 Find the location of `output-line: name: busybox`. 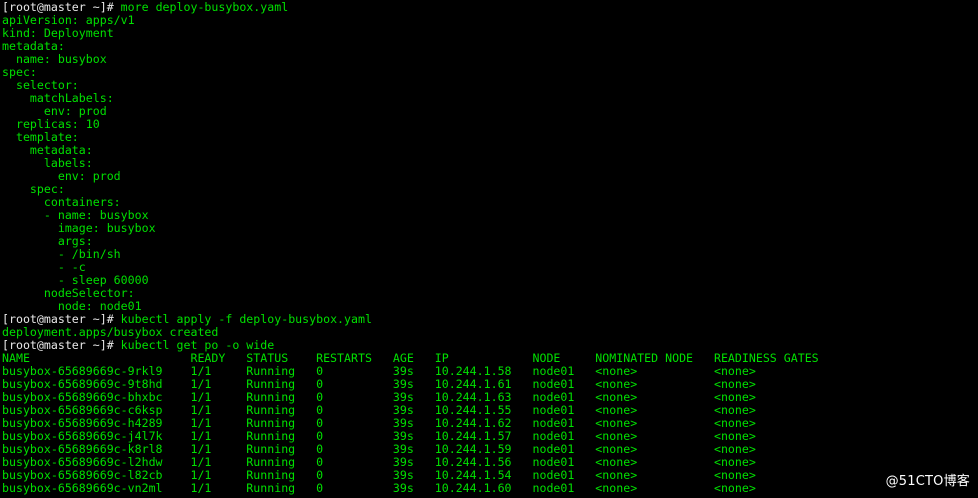

output-line: name: busybox is located at coordinates (490, 59).